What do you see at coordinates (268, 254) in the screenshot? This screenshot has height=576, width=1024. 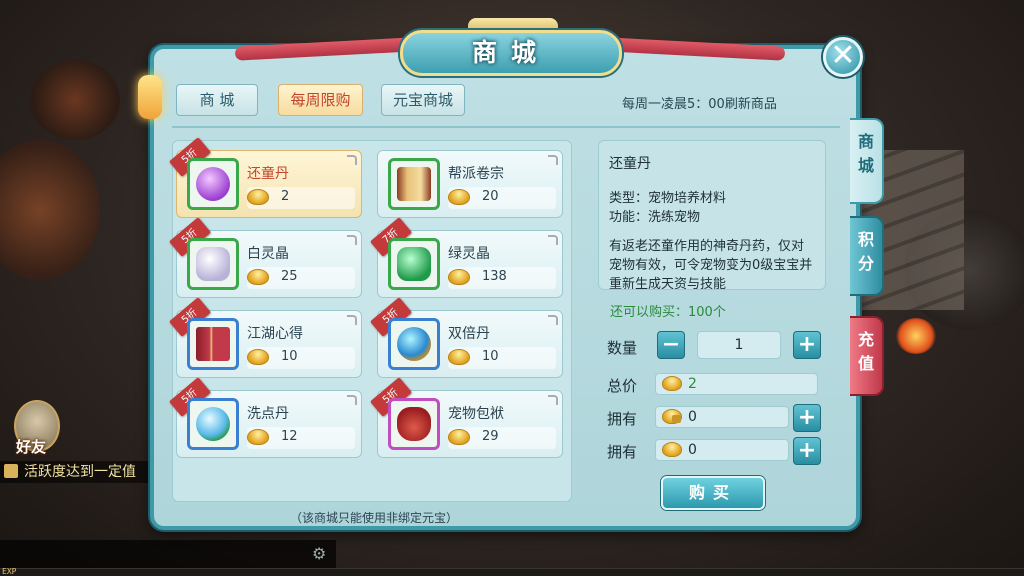 I see `item-name: 白灵晶` at bounding box center [268, 254].